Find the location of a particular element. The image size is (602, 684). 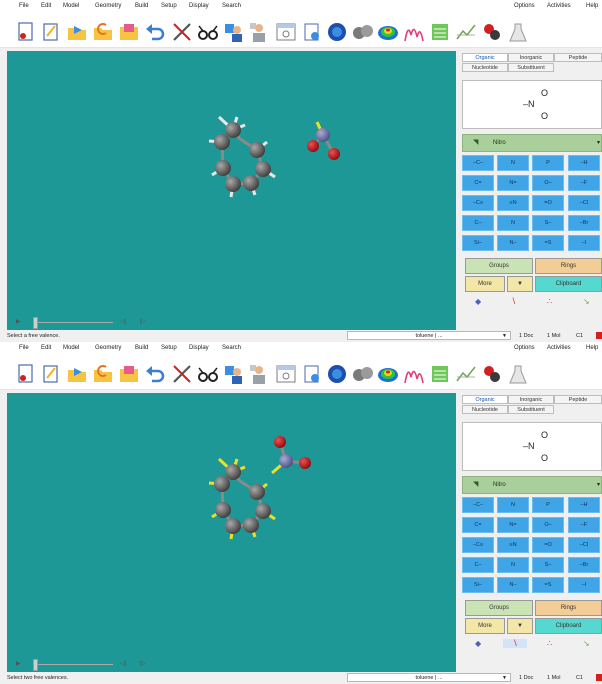

menu-edit: Edit is located at coordinates (46, 6).